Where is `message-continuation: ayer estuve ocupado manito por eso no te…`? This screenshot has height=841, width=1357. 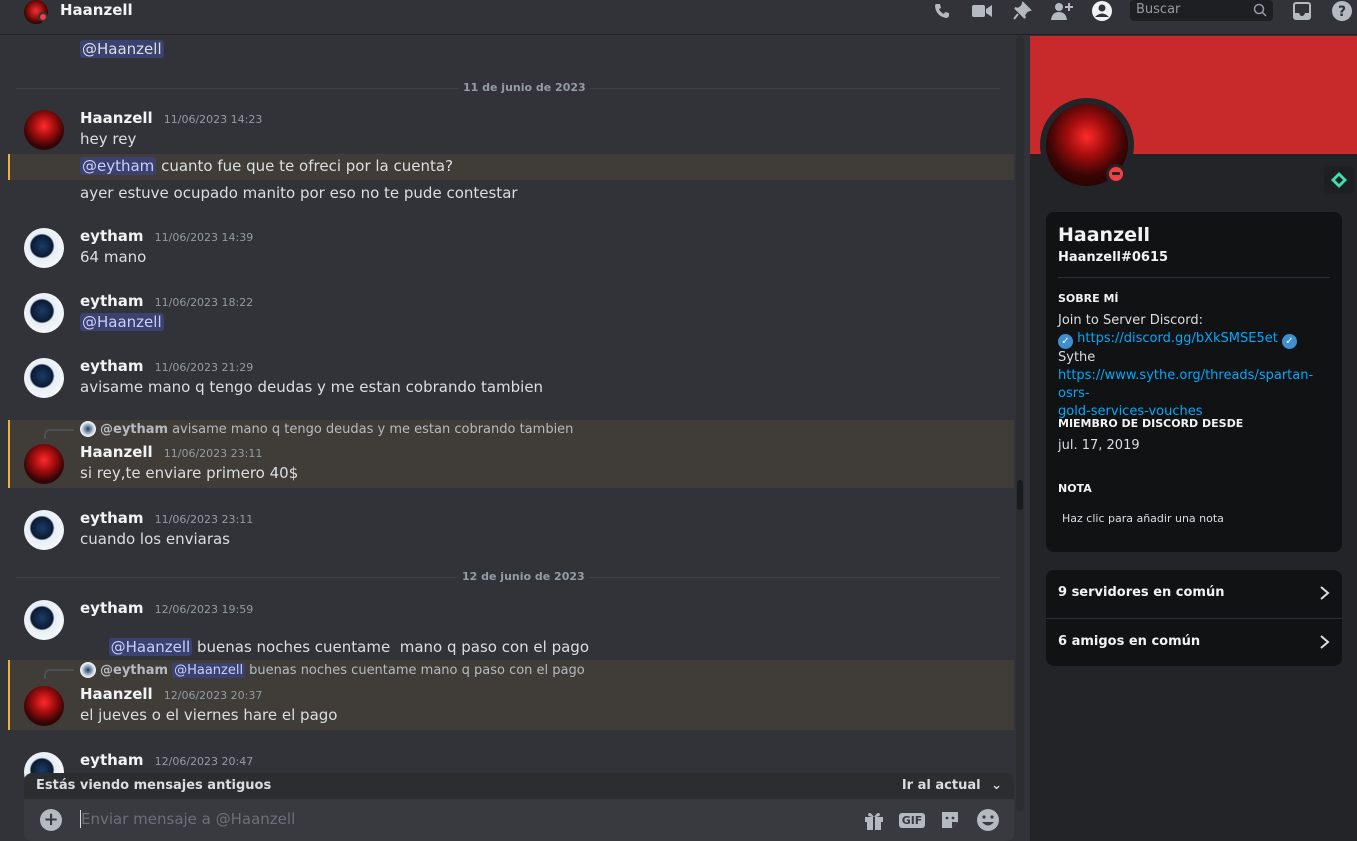 message-continuation: ayer estuve ocupado manito por eso no te… is located at coordinates (511, 194).